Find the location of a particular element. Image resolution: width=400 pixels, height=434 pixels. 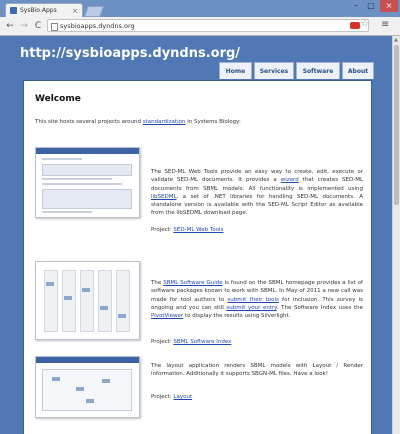

layout-project: Project: Layout is located at coordinates (171, 397).